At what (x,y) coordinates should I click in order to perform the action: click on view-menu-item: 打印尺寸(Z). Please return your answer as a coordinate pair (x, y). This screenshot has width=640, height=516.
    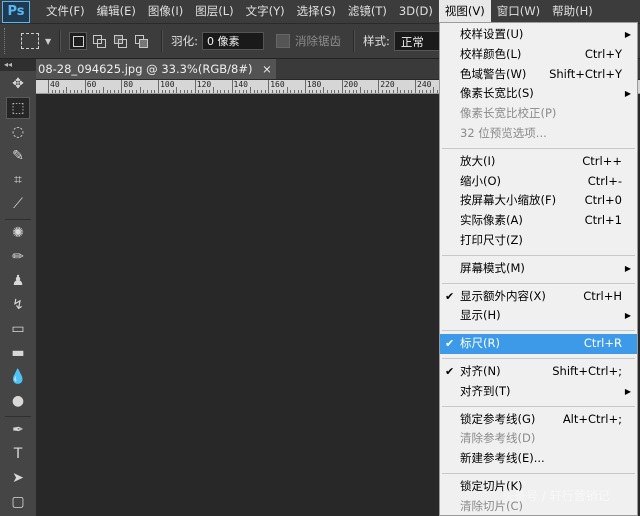
    Looking at the image, I should click on (538, 241).